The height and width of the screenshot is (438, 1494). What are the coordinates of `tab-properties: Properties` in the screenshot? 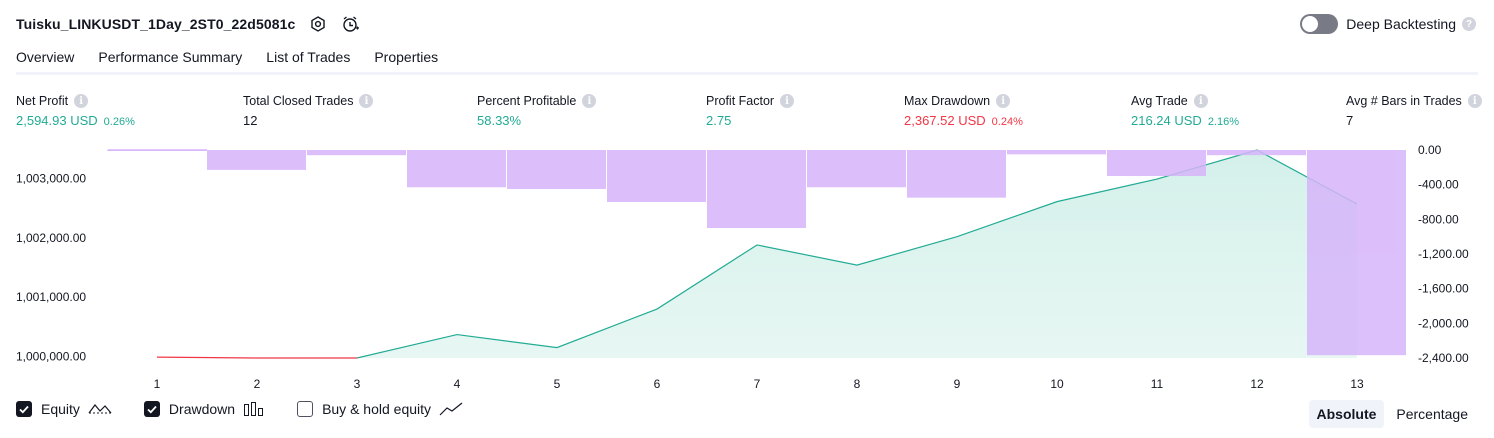 It's located at (406, 59).